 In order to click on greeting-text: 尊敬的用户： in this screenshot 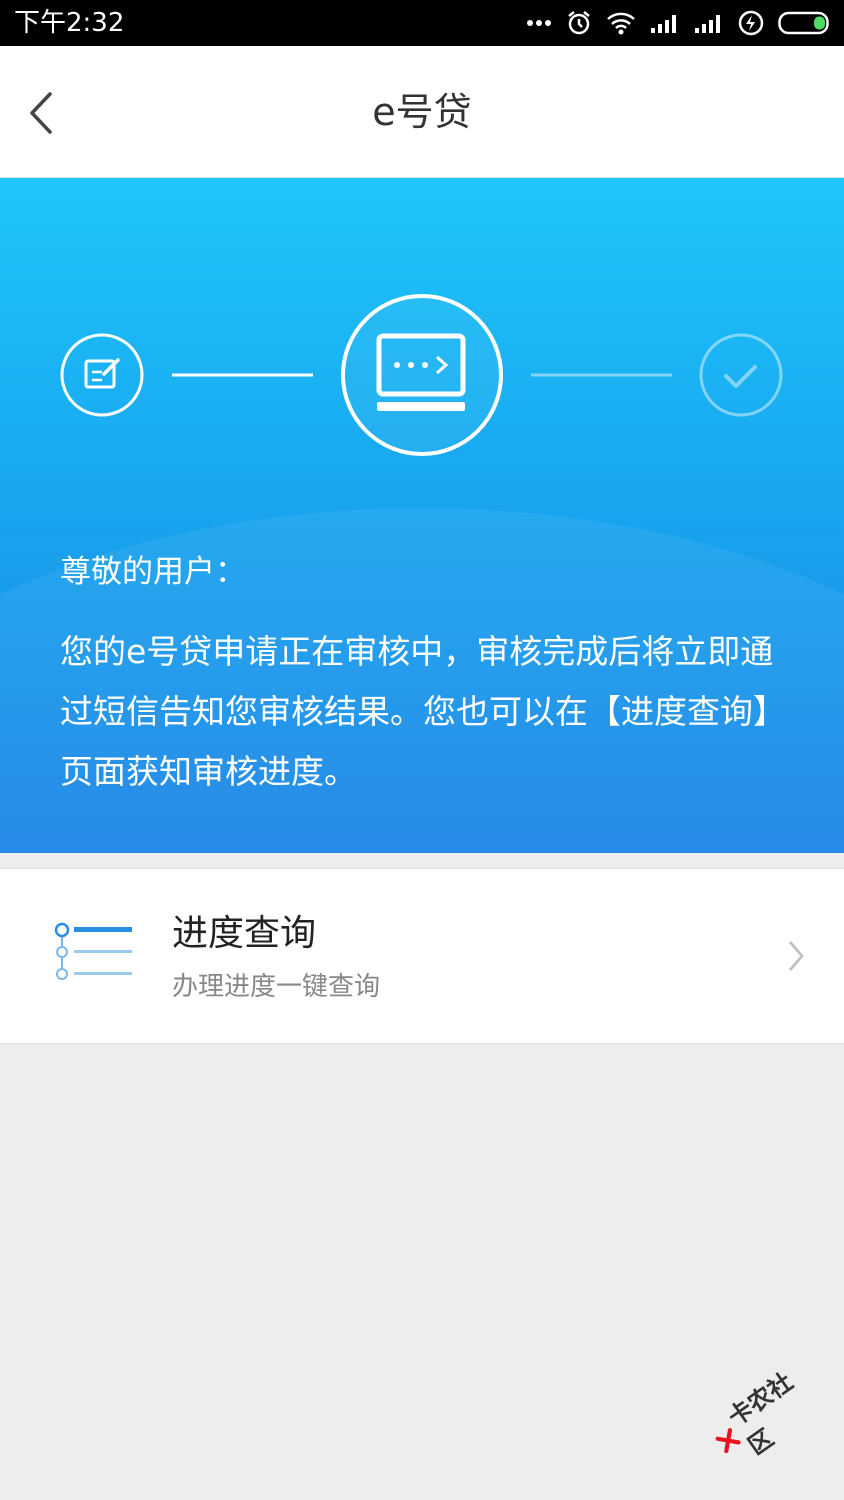, I will do `click(153, 572)`.